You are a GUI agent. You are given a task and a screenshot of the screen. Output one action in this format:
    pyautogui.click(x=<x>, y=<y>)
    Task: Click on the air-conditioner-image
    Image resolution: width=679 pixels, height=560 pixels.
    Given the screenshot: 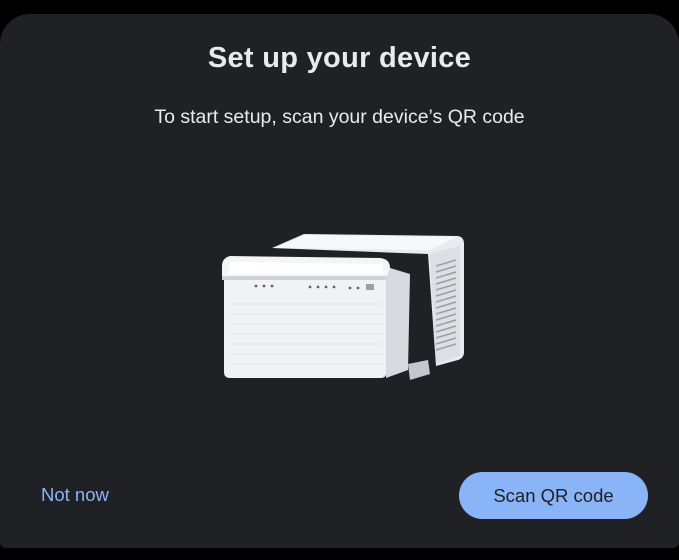 What is the action you would take?
    pyautogui.click(x=343, y=307)
    